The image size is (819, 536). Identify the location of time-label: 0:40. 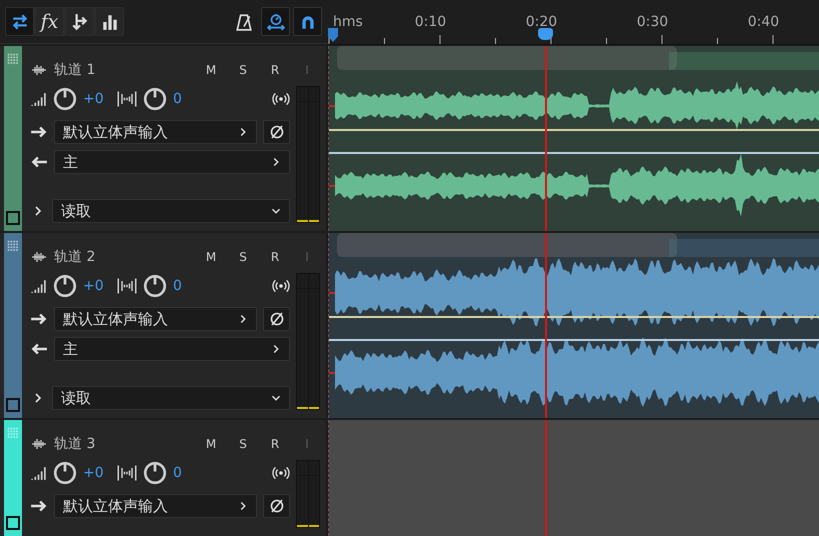
(763, 22).